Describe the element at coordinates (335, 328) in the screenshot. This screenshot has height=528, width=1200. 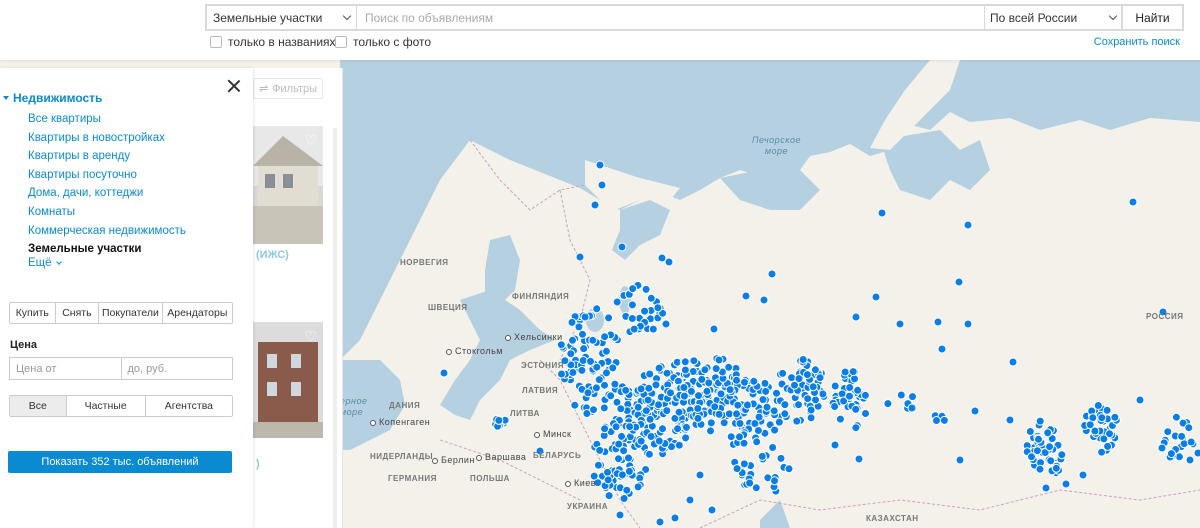
I see `scrollbar` at that location.